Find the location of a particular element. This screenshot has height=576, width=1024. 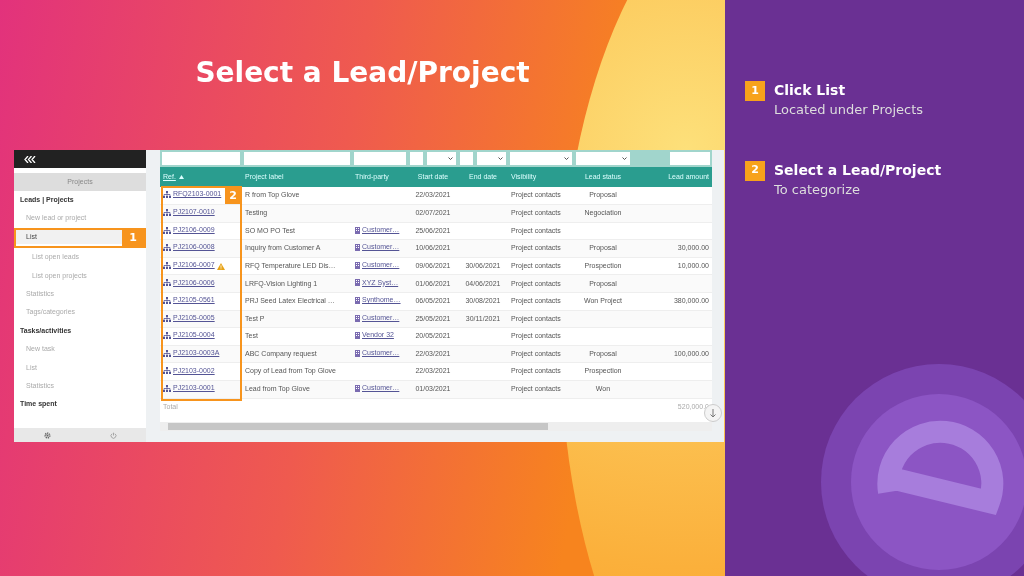

collapse-icon is located at coordinates (30, 159).